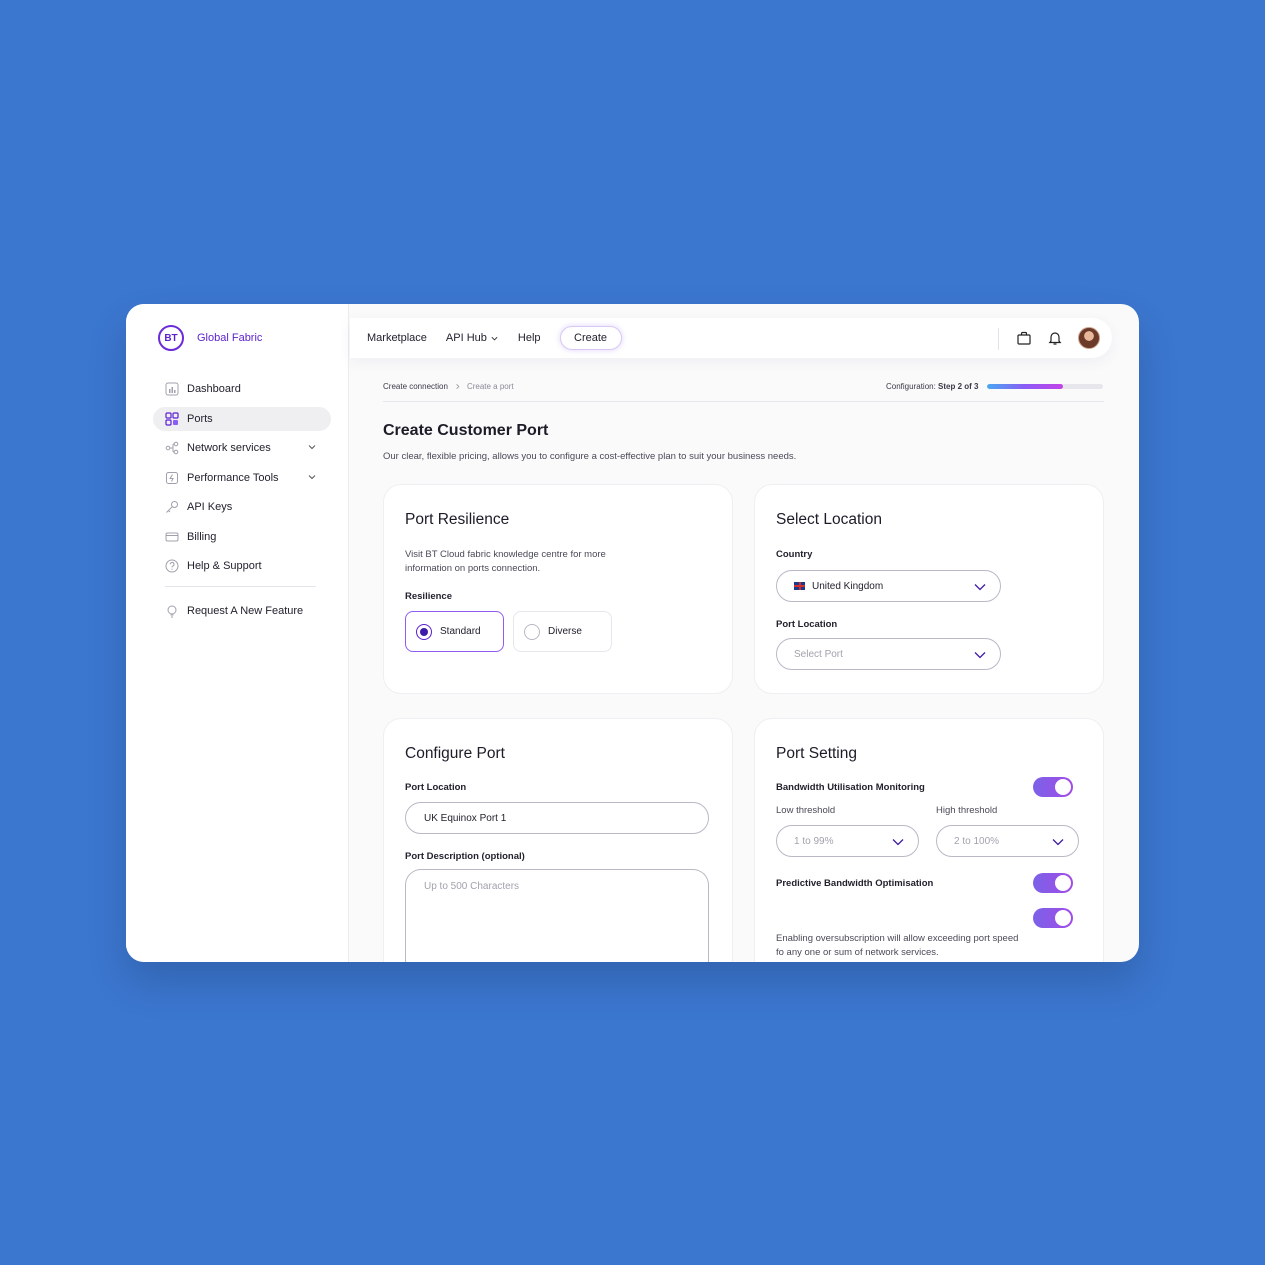 This screenshot has height=1265, width=1265. What do you see at coordinates (472, 338) in the screenshot?
I see `nav-api-hub: API Hub` at bounding box center [472, 338].